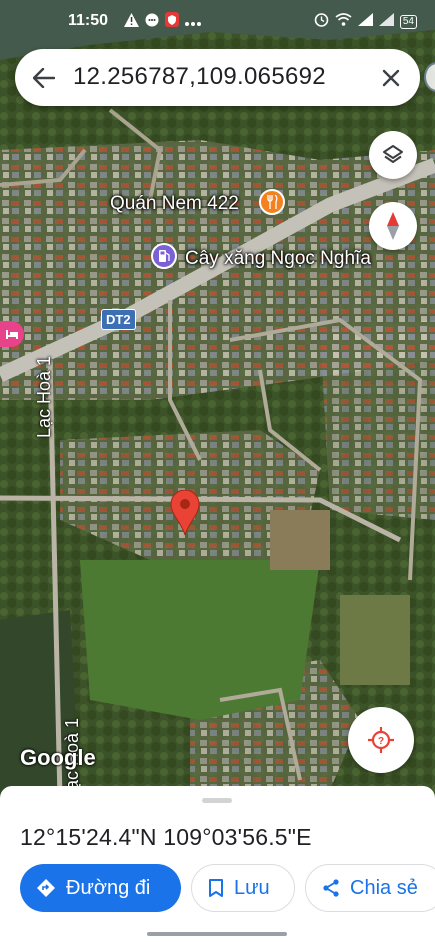 This screenshot has width=435, height=942. I want to click on share-label: Chia sẻ, so click(384, 887).